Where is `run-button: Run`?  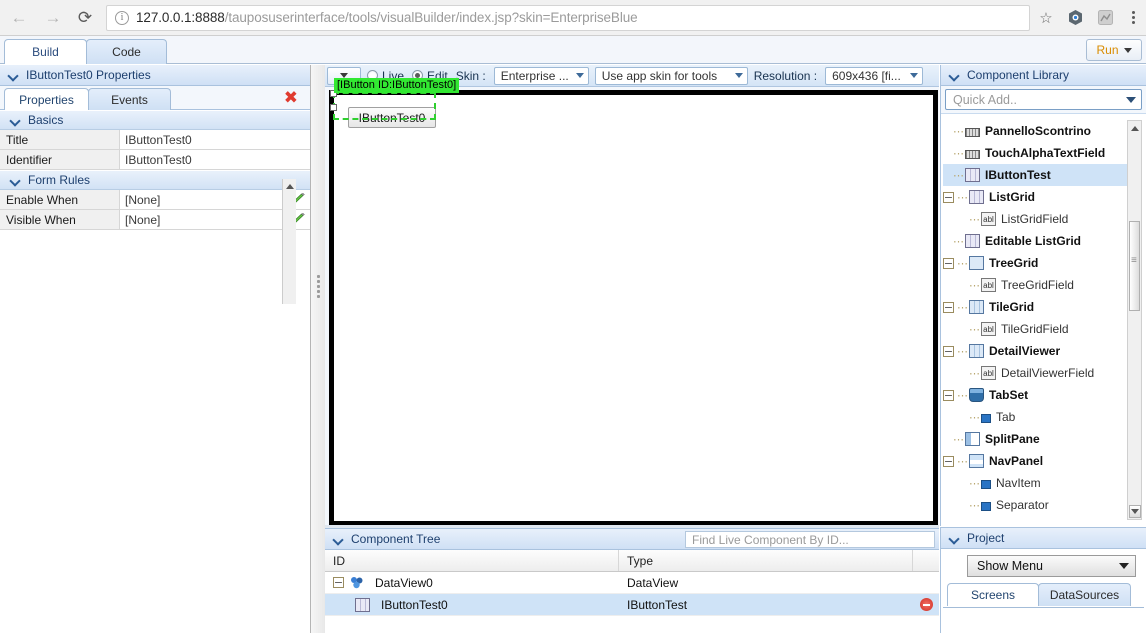 run-button: Run is located at coordinates (1114, 50).